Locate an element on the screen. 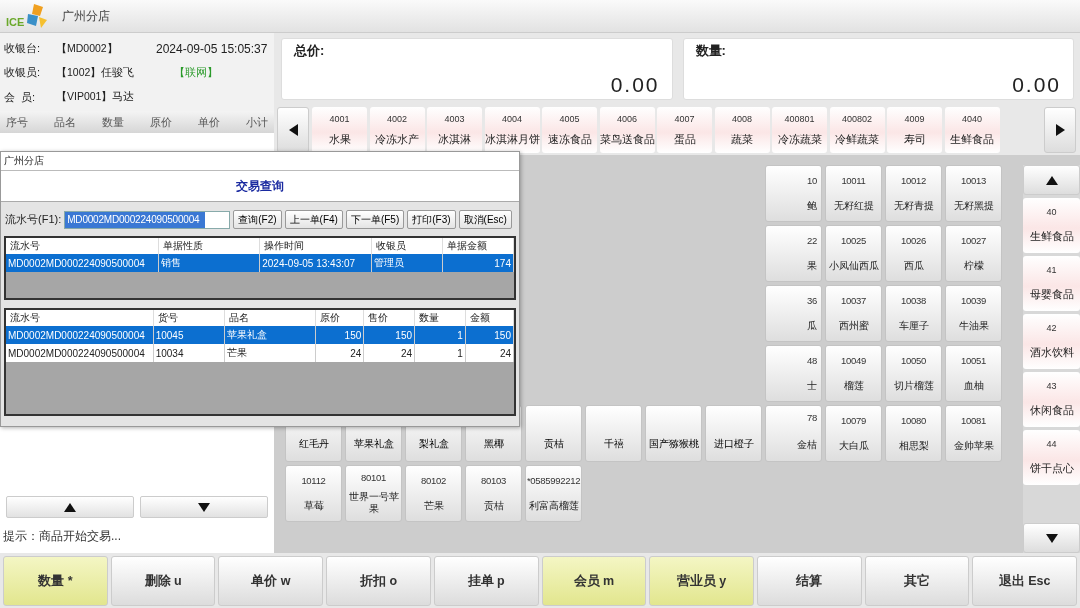 The height and width of the screenshot is (608, 1080). category-tab: 4006 菜鸟送食品 is located at coordinates (627, 130).